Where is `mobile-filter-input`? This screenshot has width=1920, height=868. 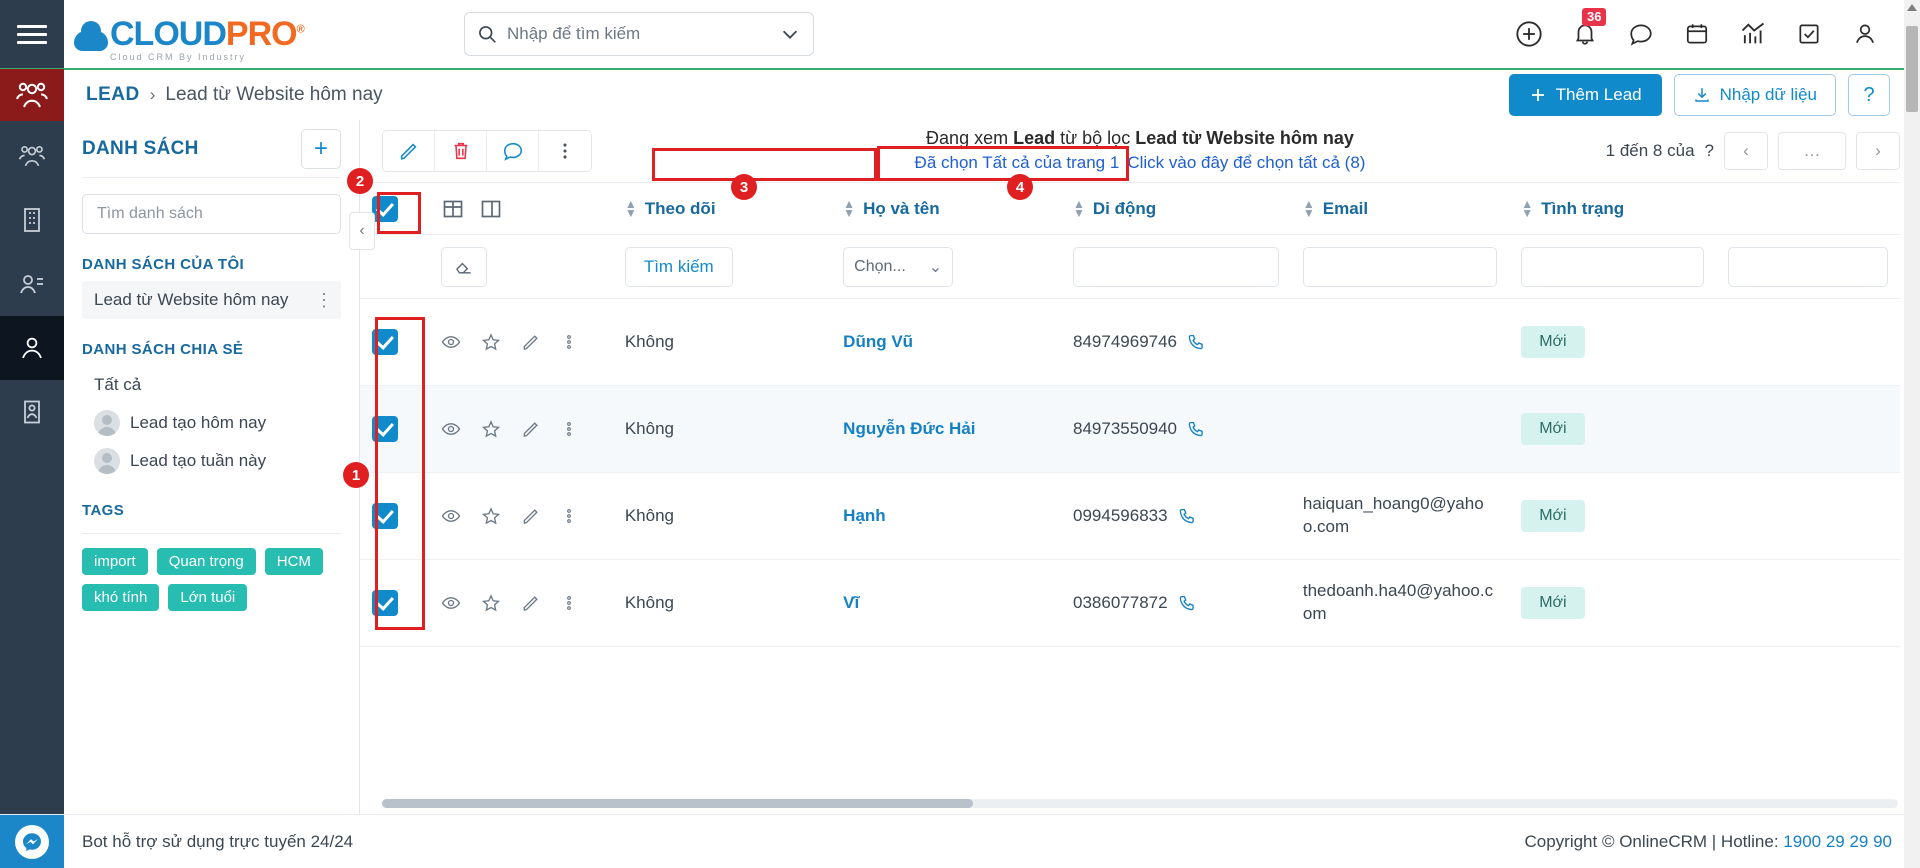
mobile-filter-input is located at coordinates (1400, 266).